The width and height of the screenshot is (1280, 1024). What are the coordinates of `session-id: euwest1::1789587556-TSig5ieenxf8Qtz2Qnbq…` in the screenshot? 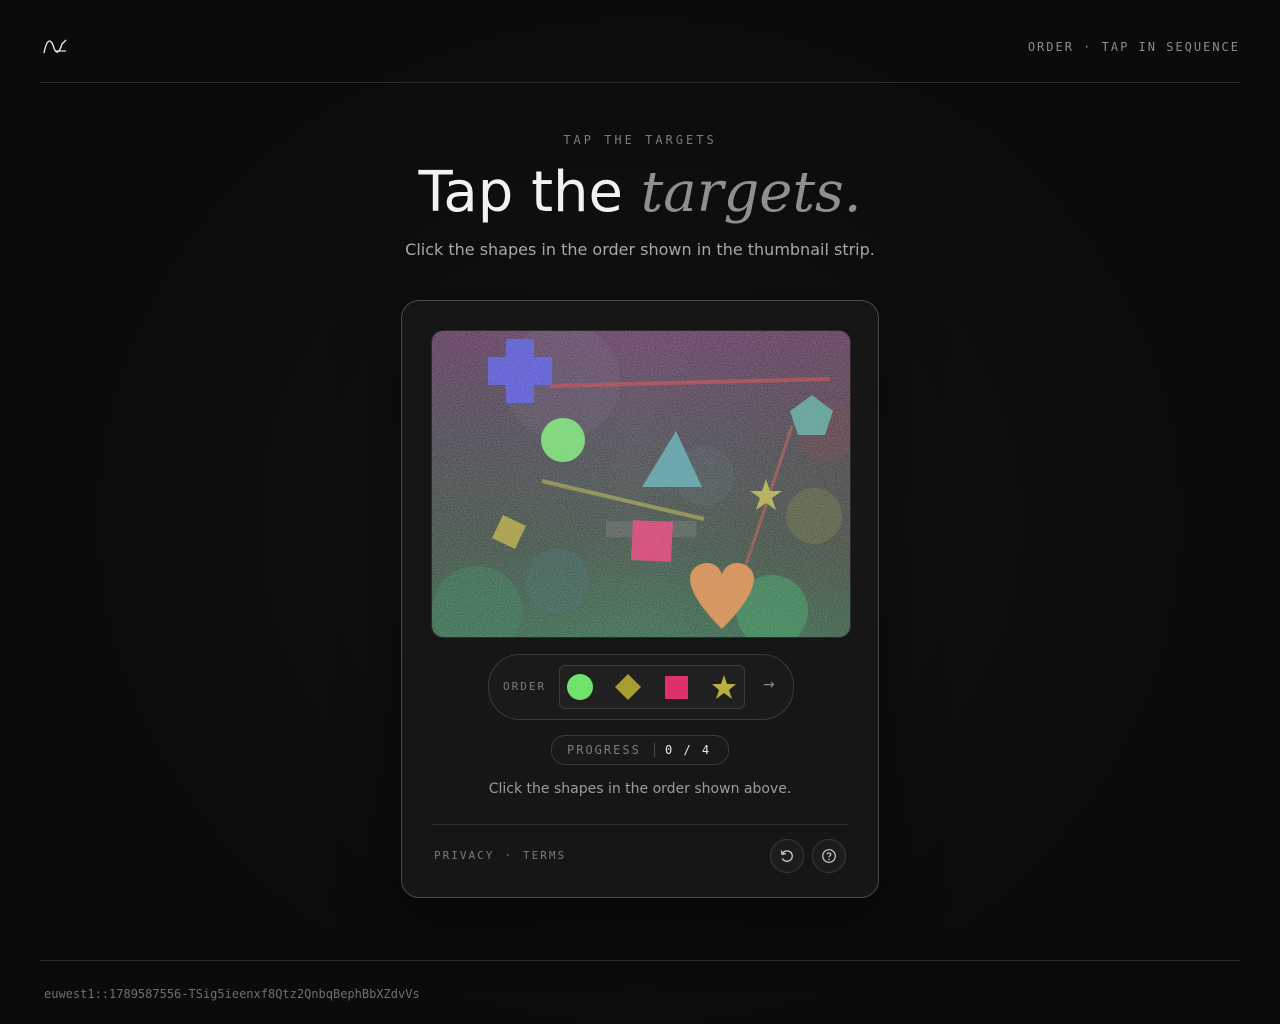 It's located at (232, 994).